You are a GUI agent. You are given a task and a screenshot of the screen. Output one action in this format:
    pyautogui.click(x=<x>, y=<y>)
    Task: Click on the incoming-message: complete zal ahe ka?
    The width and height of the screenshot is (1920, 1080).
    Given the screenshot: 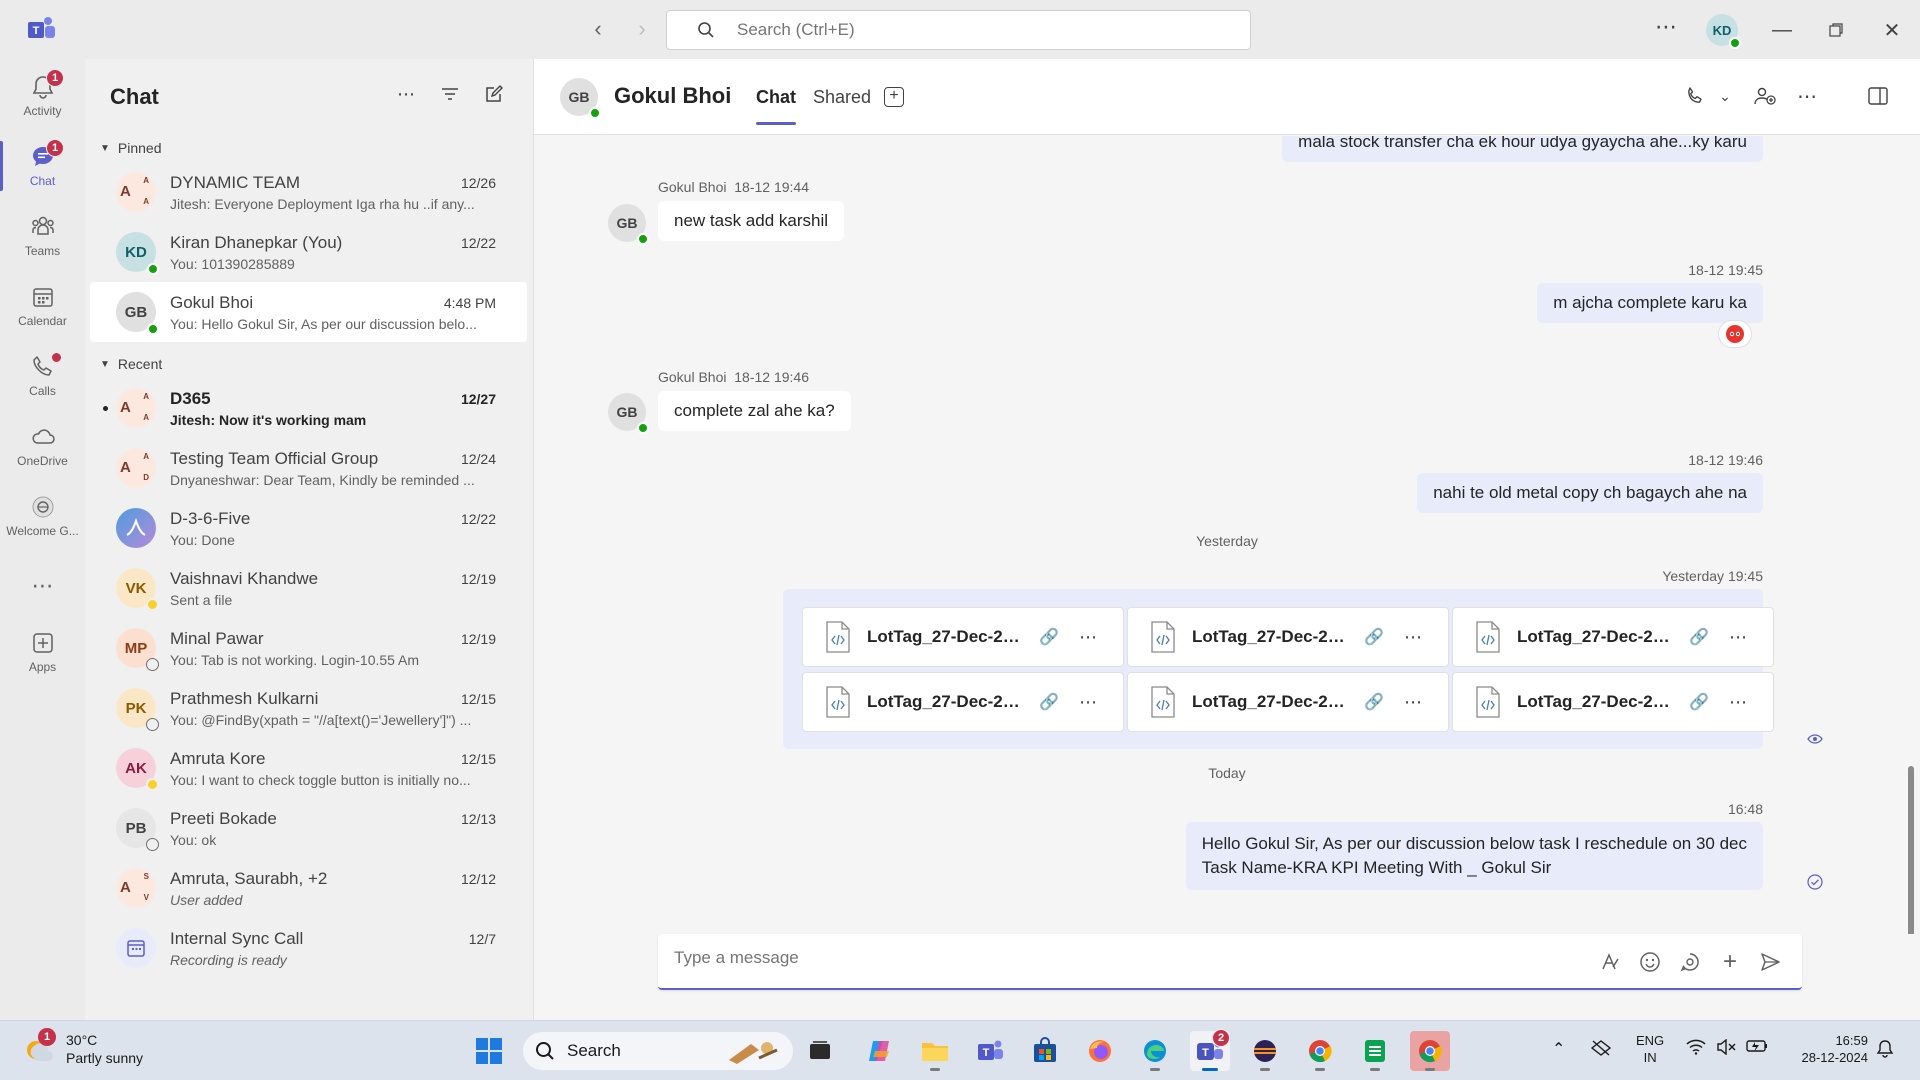 What is the action you would take?
    pyautogui.click(x=754, y=411)
    